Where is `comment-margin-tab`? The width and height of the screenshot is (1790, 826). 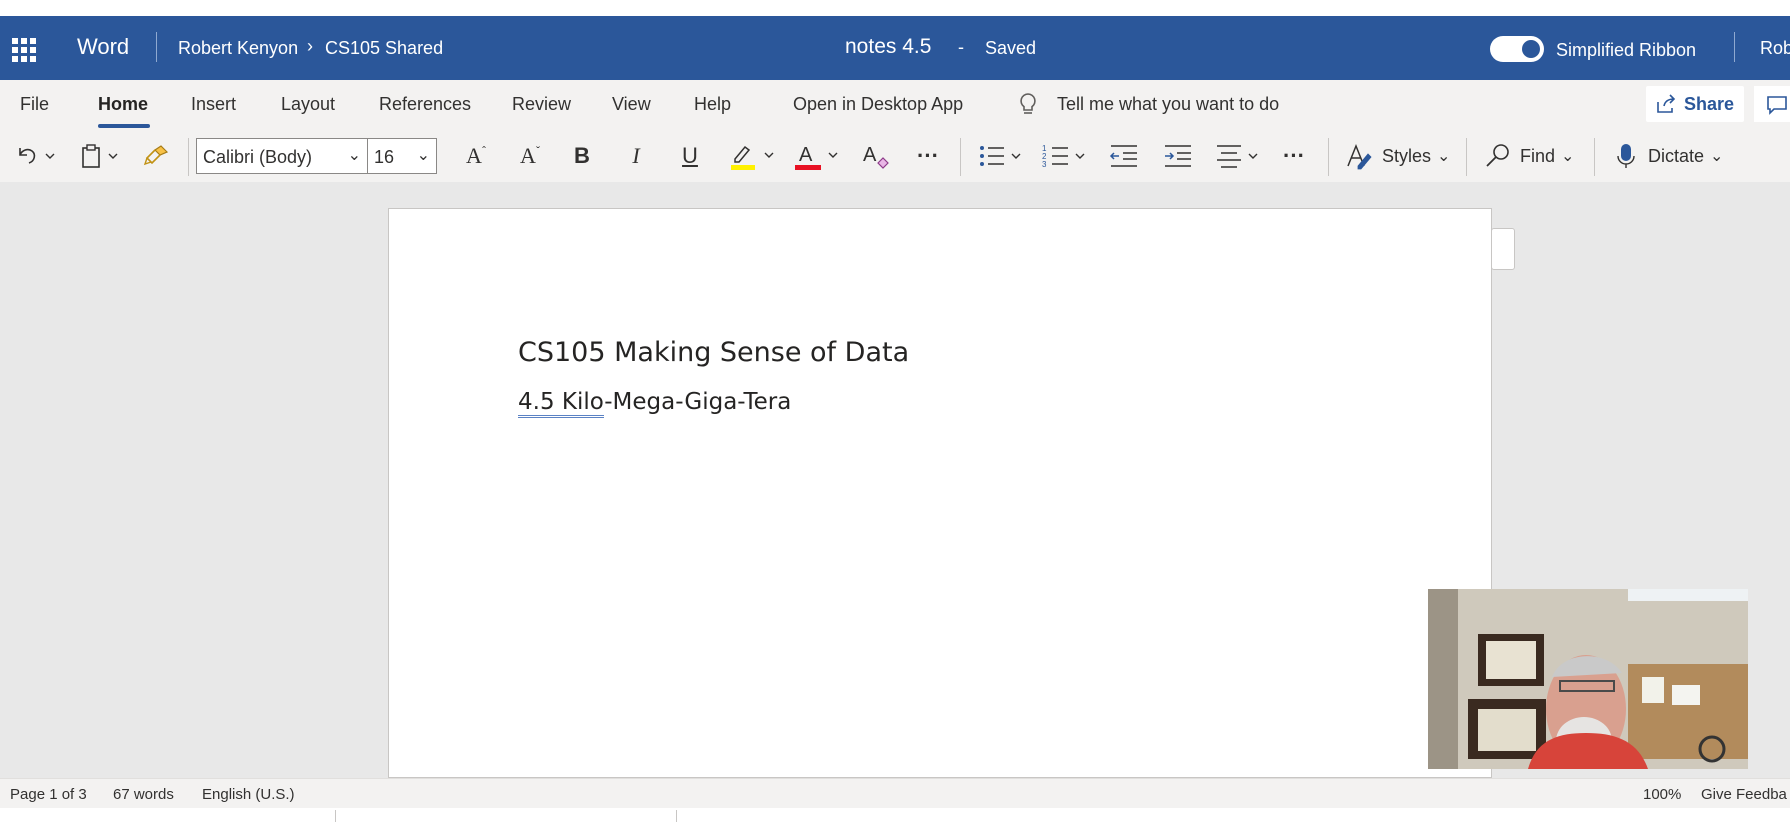 comment-margin-tab is located at coordinates (1503, 249).